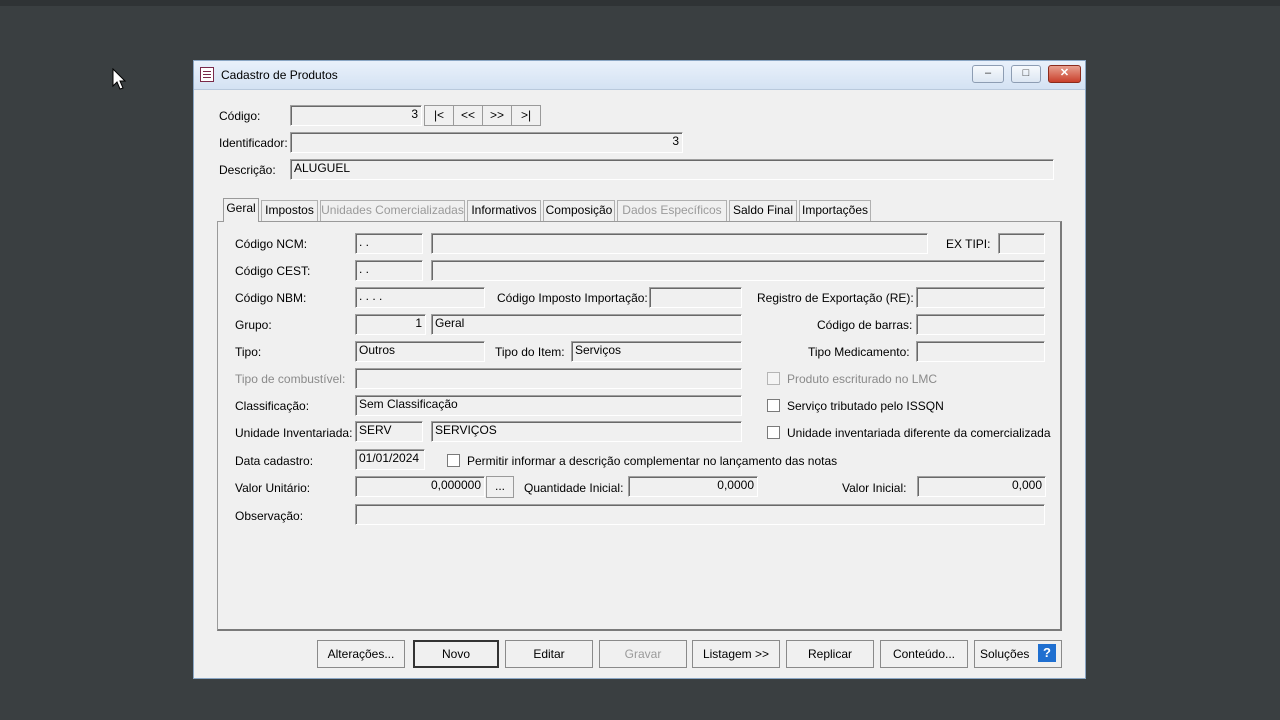  What do you see at coordinates (981, 486) in the screenshot?
I see `valor-inicial-field: 0,000` at bounding box center [981, 486].